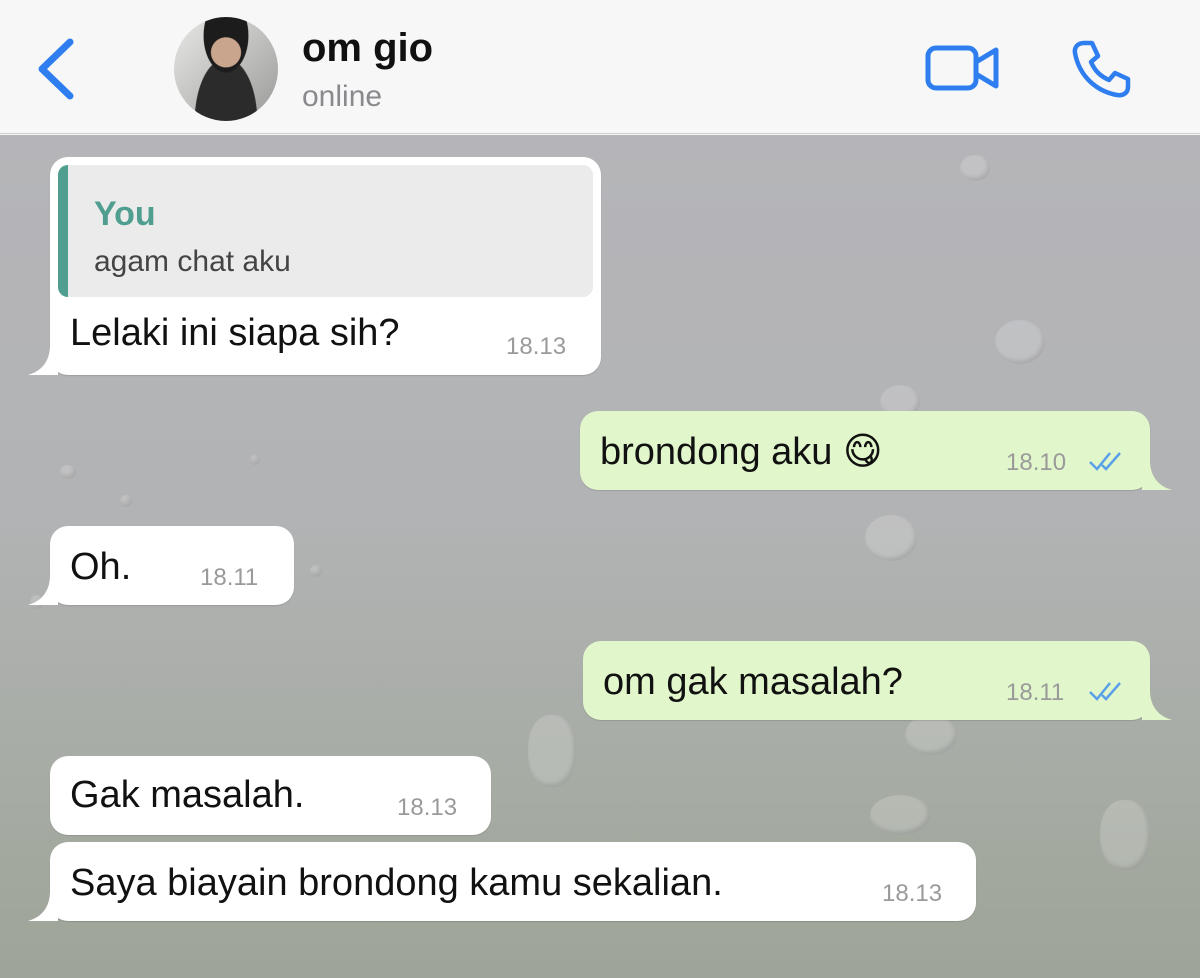 The width and height of the screenshot is (1200, 978). What do you see at coordinates (367, 48) in the screenshot?
I see `contact-name: om gio` at bounding box center [367, 48].